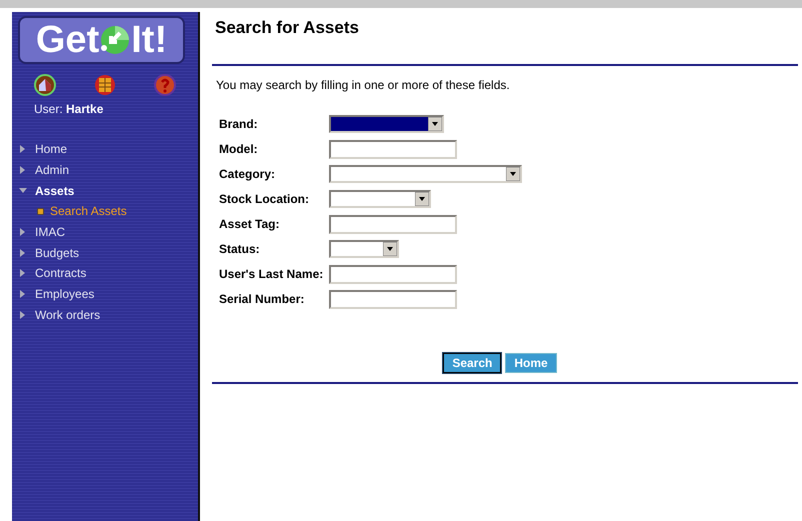 The height and width of the screenshot is (521, 802). I want to click on field-label: Brand:, so click(238, 124).